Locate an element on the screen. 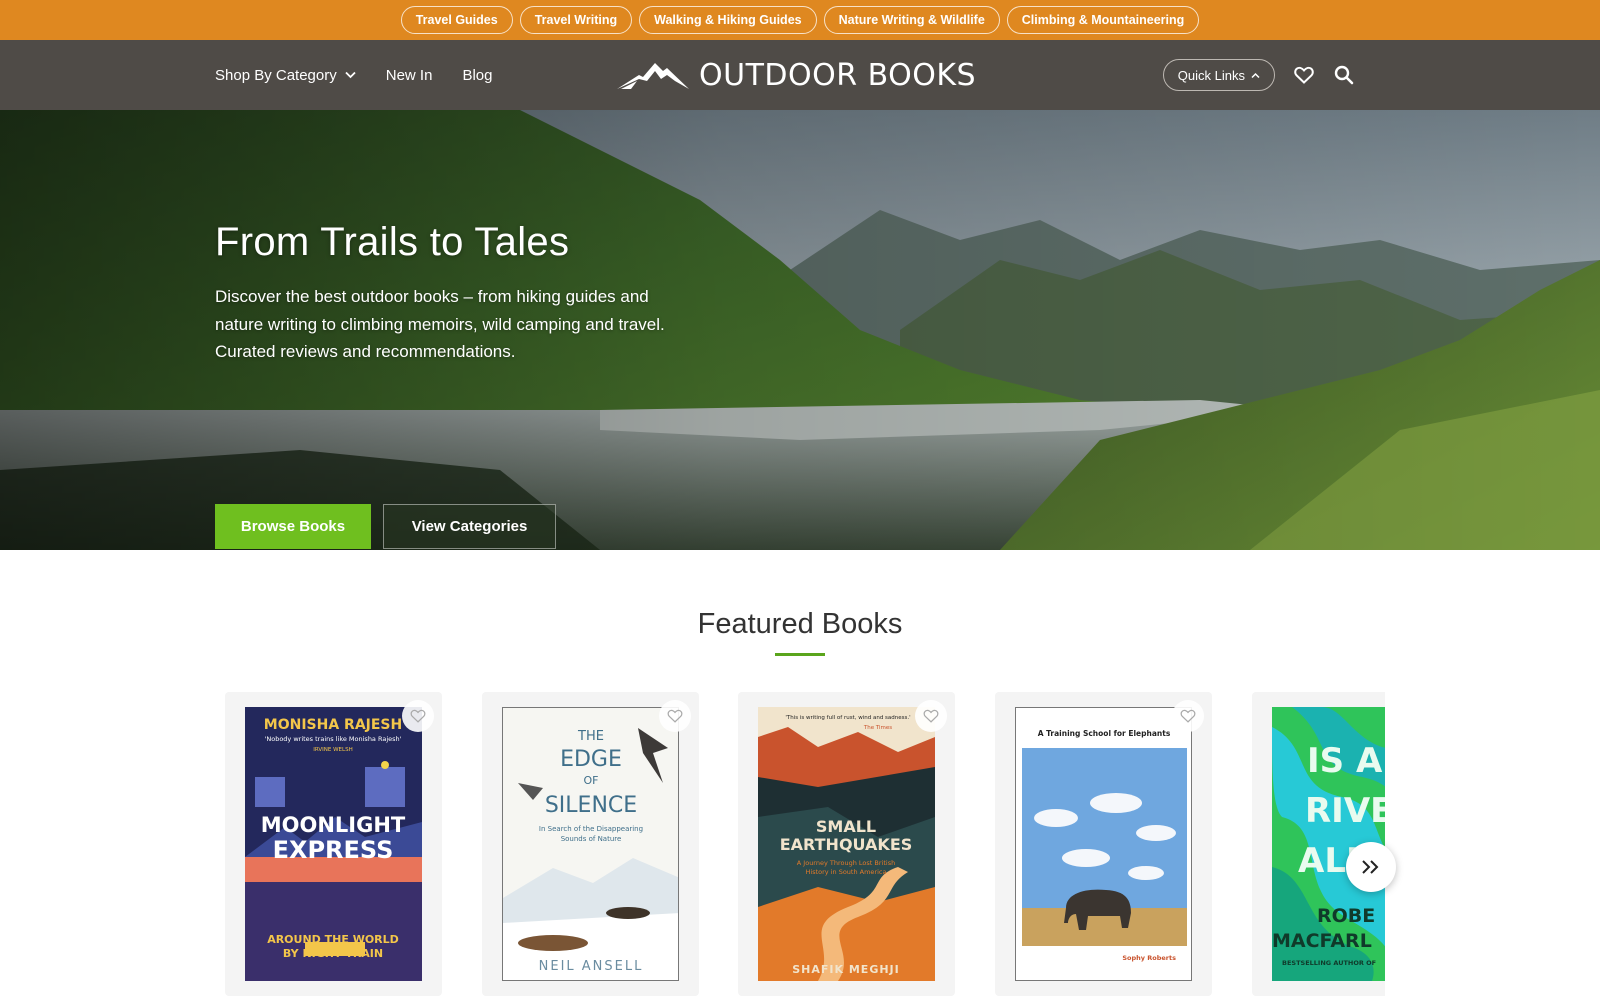 Image resolution: width=1600 pixels, height=1000 pixels. quick-links-button: Quick Links is located at coordinates (1218, 75).